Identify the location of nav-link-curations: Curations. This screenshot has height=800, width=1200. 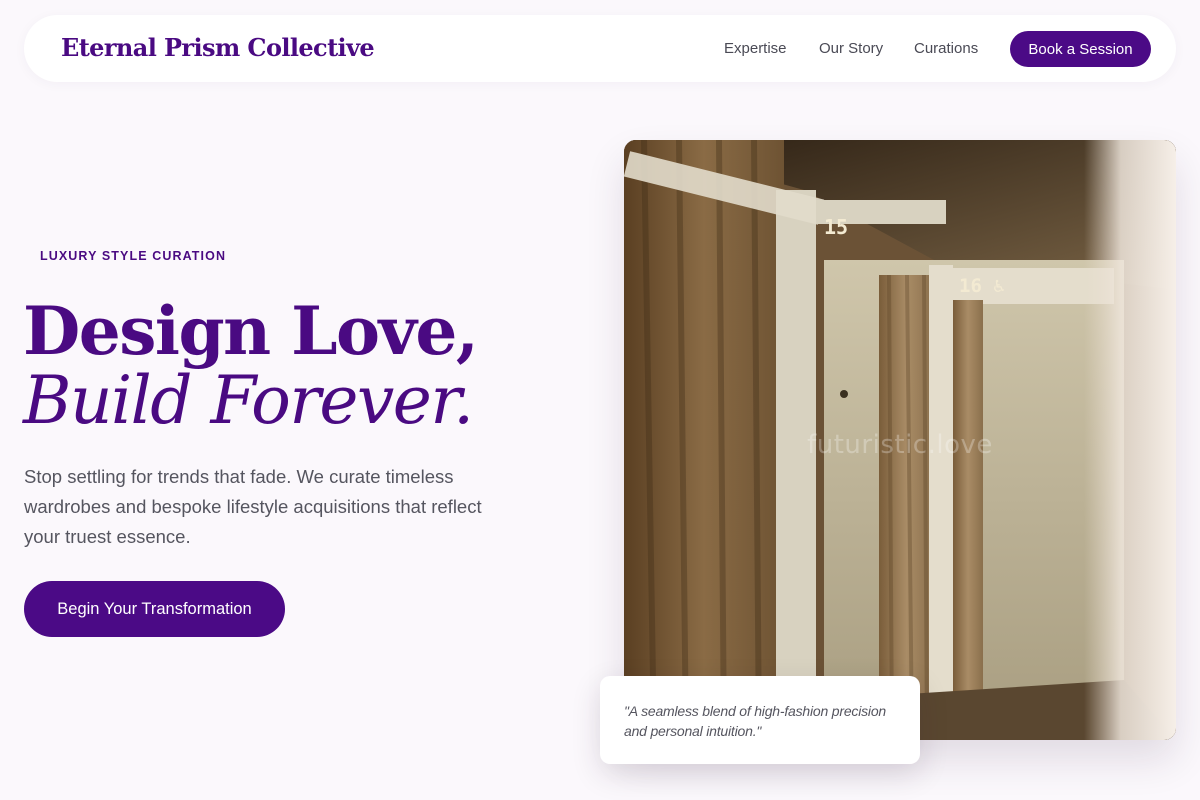
(946, 48).